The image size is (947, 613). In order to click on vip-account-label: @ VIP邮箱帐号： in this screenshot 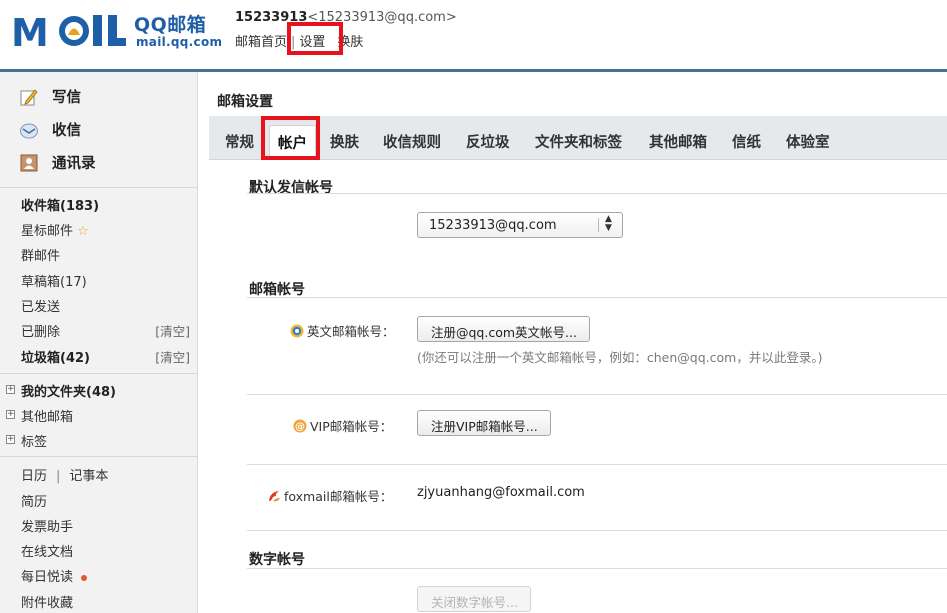, I will do `click(342, 425)`.